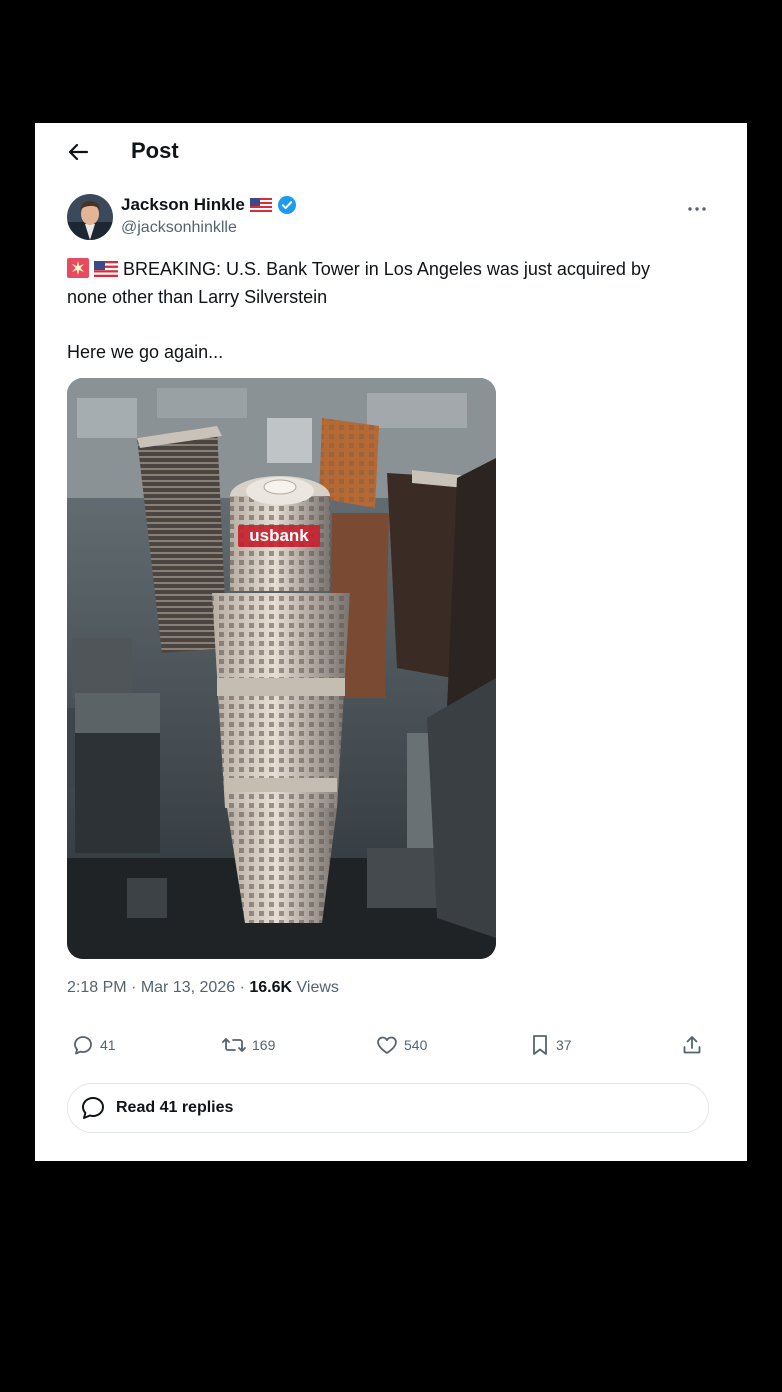 Image resolution: width=782 pixels, height=1392 pixels. Describe the element at coordinates (106, 269) in the screenshot. I see `us-flag-emoji-icon` at that location.